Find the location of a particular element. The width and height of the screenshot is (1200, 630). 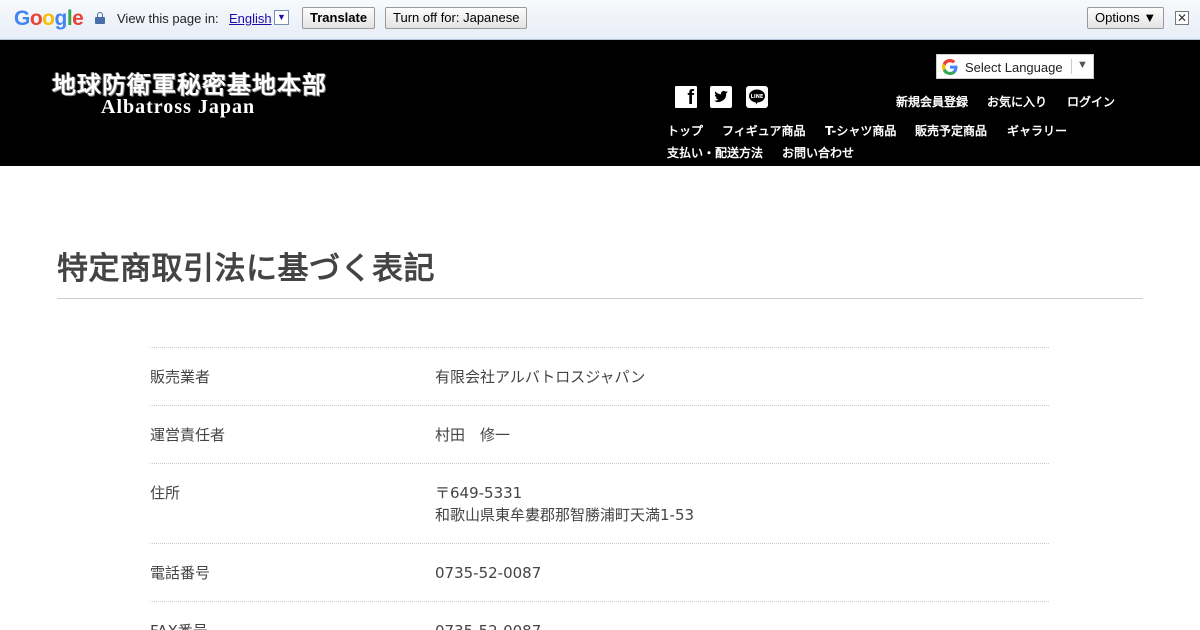

turn-off-button: Turn off for: Japanese is located at coordinates (456, 18).